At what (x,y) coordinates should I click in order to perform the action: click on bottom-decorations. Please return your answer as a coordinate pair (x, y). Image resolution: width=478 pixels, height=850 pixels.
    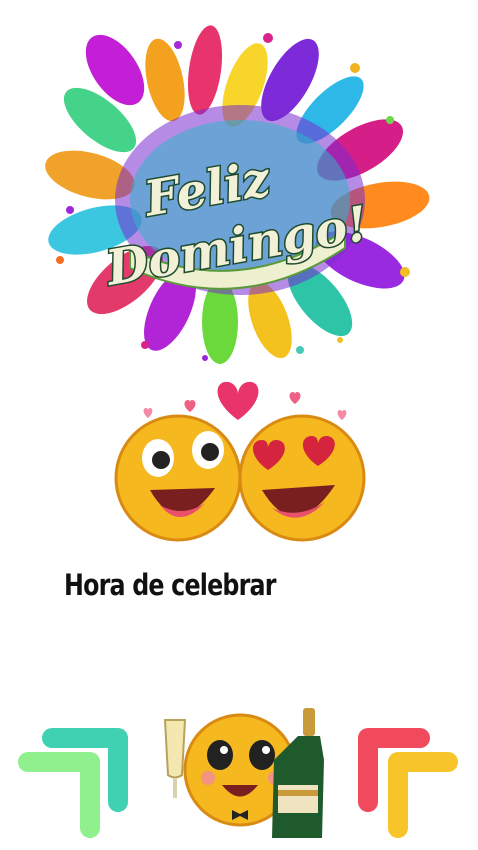
    Looking at the image, I should click on (238, 773).